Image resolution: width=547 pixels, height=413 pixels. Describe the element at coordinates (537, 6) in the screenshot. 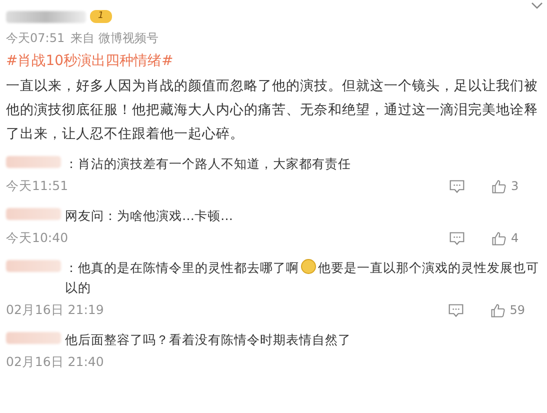

I see `chevron-down-icon` at that location.